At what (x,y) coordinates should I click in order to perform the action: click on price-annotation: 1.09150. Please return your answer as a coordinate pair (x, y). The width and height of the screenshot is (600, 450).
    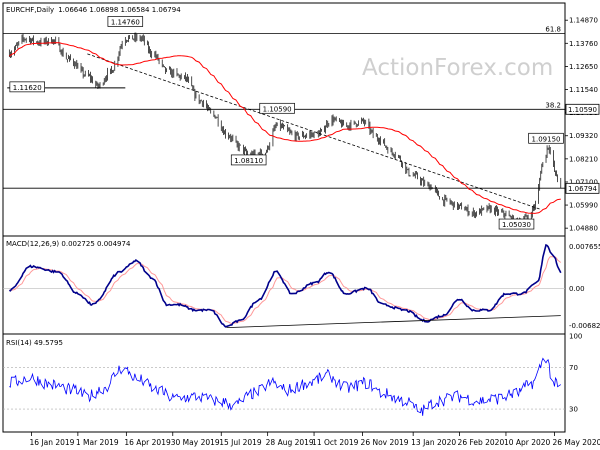
    Looking at the image, I should click on (546, 138).